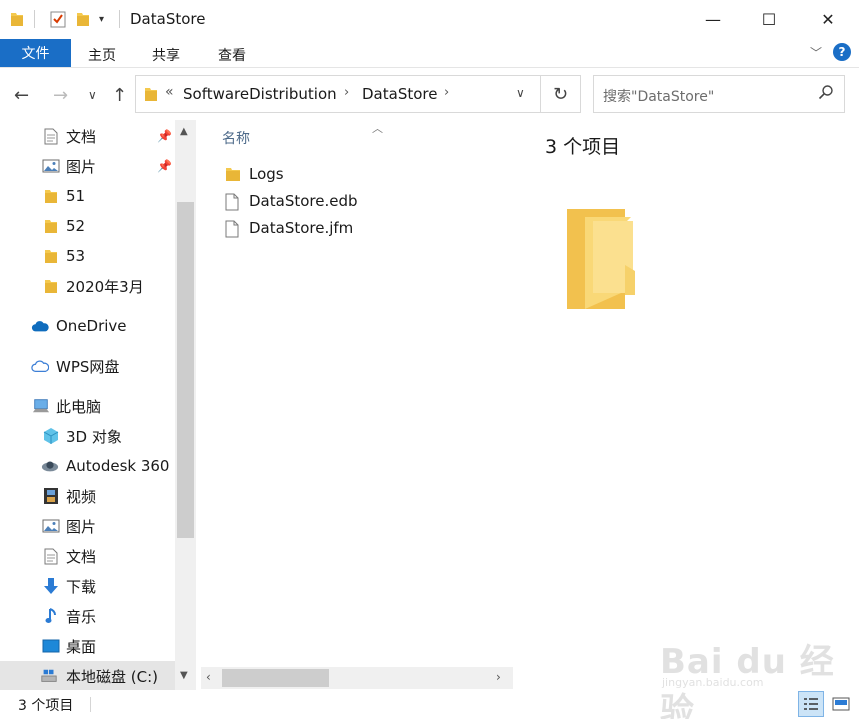 Image resolution: width=859 pixels, height=719 pixels. What do you see at coordinates (842, 52) in the screenshot?
I see `help-button: ?` at bounding box center [842, 52].